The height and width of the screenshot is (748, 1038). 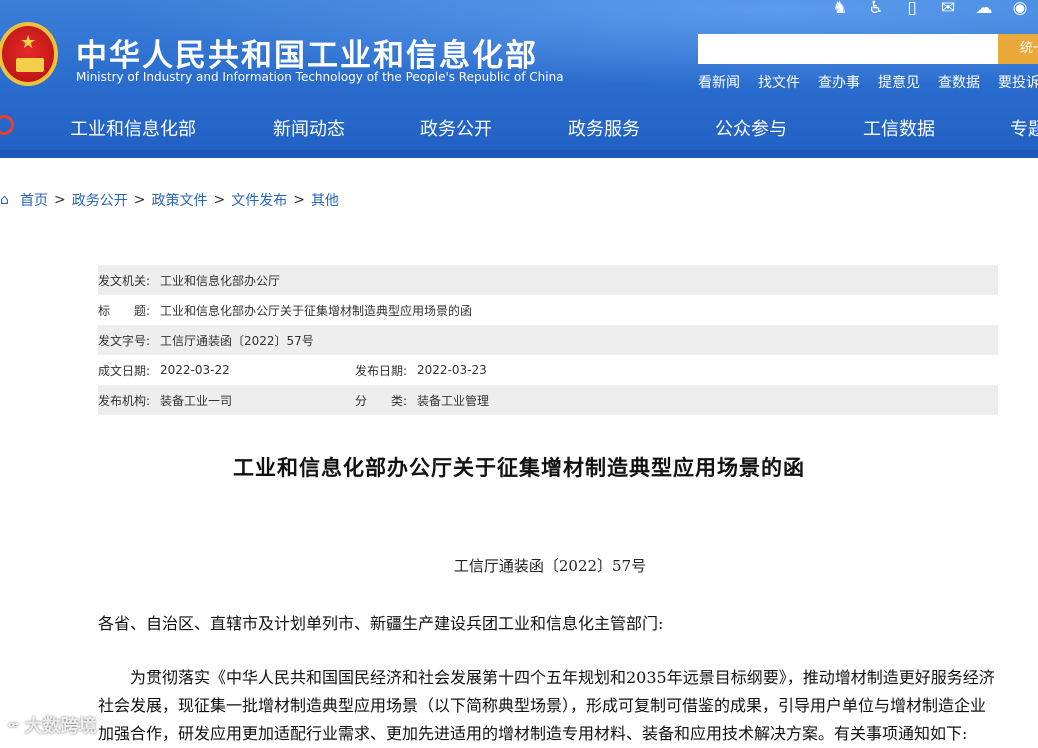 I want to click on mobile-icon: ▯, so click(x=912, y=10).